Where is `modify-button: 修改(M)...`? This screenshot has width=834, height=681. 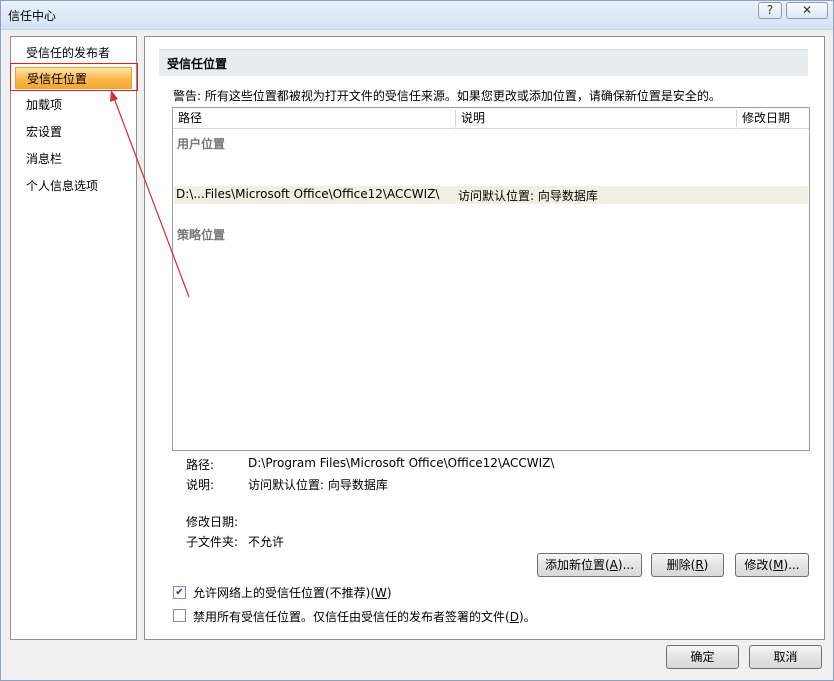 modify-button: 修改(M)... is located at coordinates (772, 565).